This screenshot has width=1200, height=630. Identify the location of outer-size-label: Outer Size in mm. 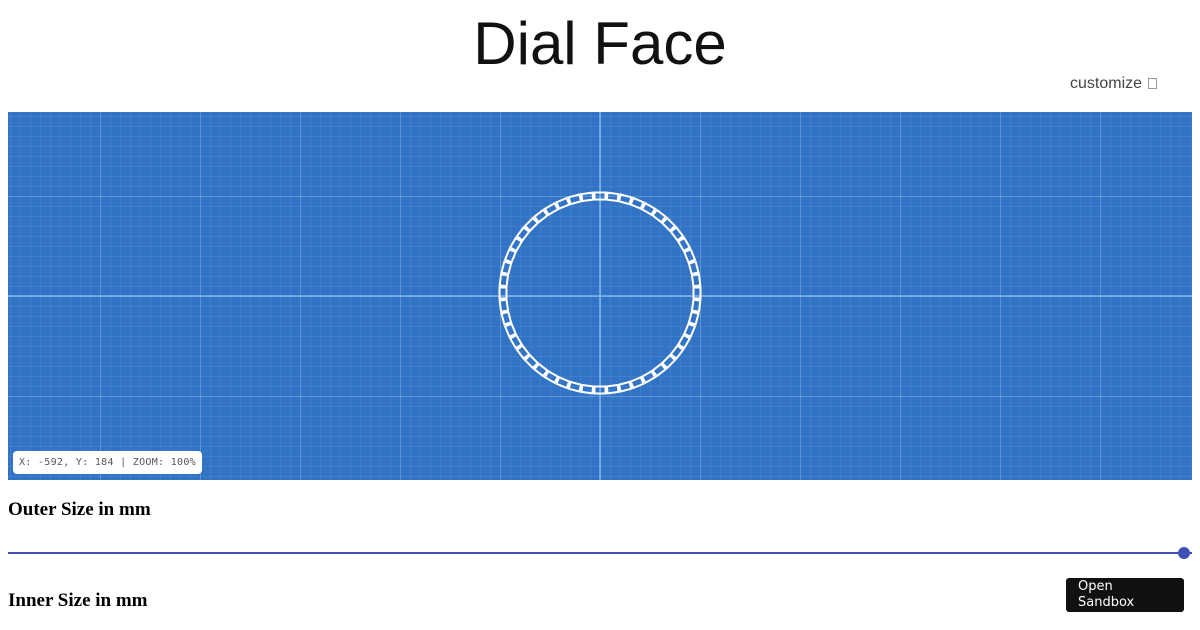
(79, 509).